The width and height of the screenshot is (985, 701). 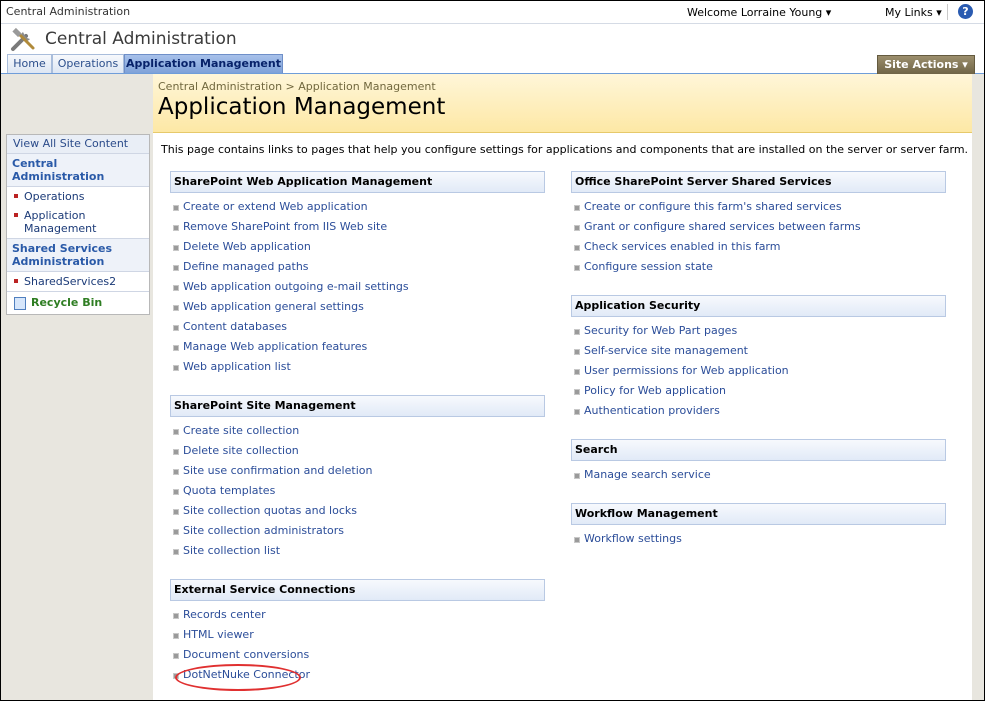 I want to click on page-title: Application Management, so click(x=302, y=107).